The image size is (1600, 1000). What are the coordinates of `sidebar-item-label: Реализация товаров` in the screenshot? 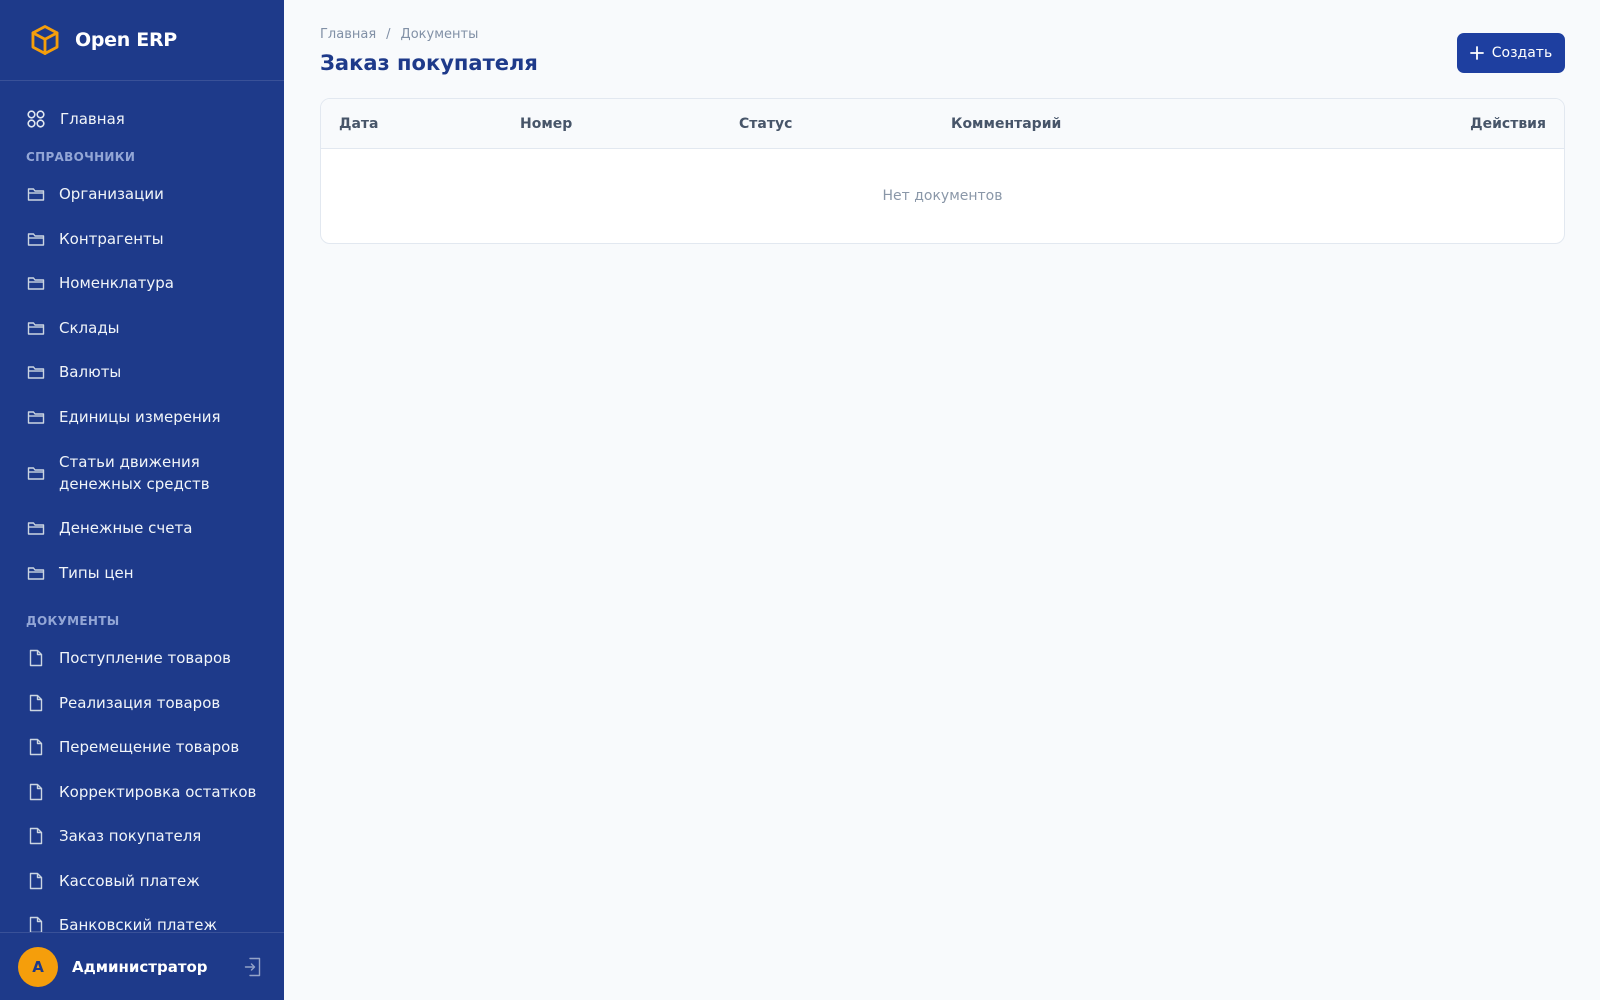 It's located at (140, 702).